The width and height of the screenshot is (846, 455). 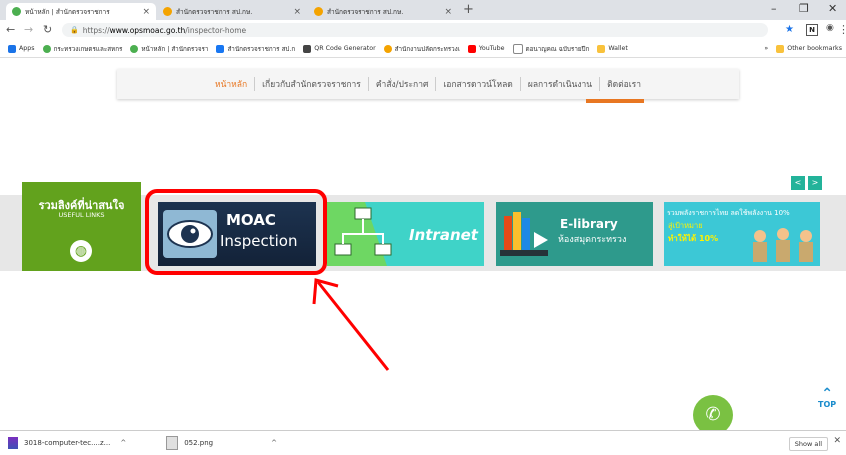 I want to click on browser-tab-2: สำนักตรวจราชการ สป.กษ. ×, so click(x=232, y=11).